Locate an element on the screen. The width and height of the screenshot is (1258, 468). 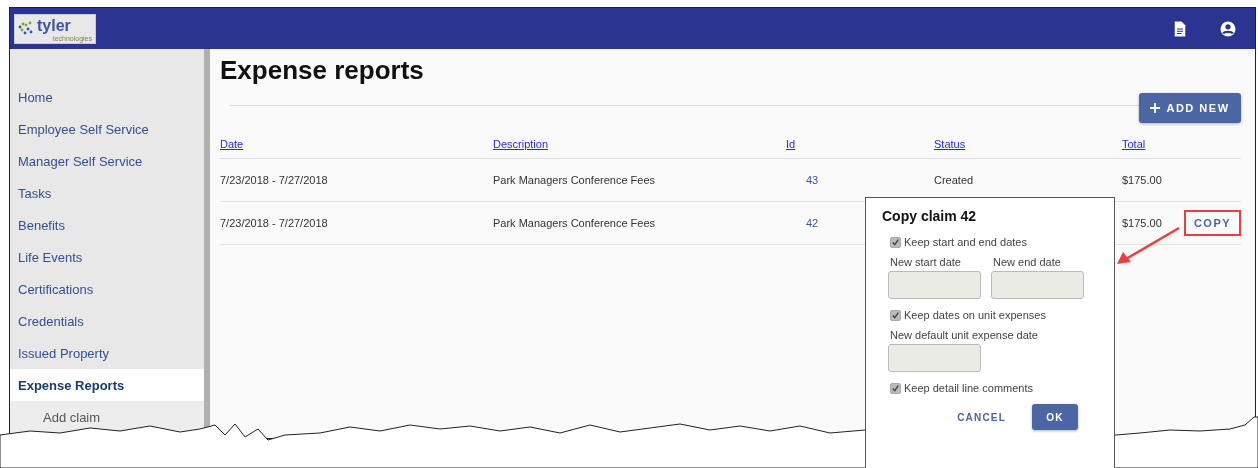
checkbox-option: Keep dates on unit expenses is located at coordinates (1002, 315).